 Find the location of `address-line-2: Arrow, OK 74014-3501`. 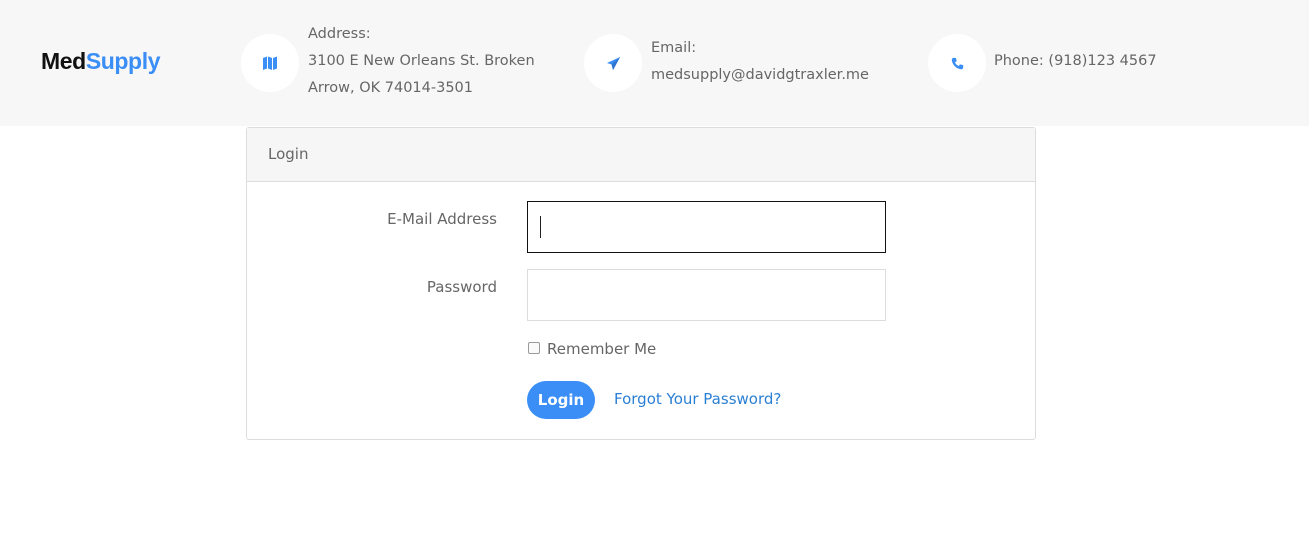

address-line-2: Arrow, OK 74014-3501 is located at coordinates (391, 88).